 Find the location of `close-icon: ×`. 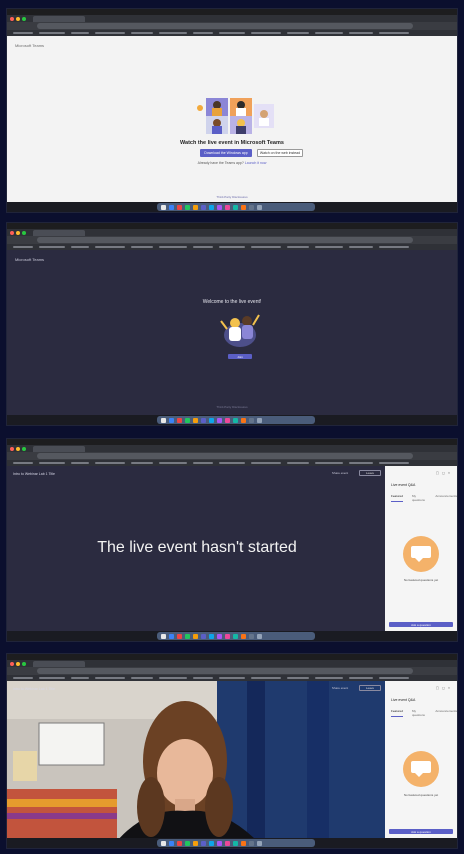

close-icon: × is located at coordinates (450, 473).